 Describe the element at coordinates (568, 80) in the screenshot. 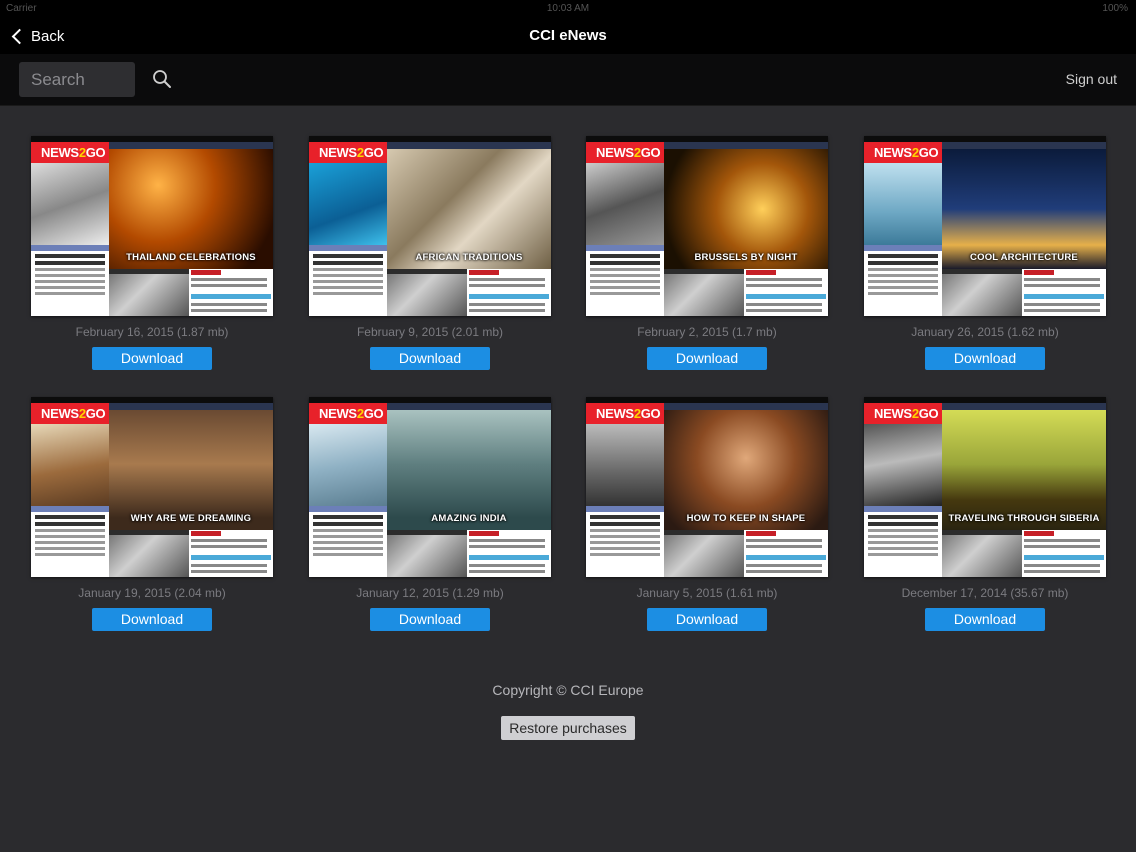

I see `search-toolbar: Sign out` at that location.